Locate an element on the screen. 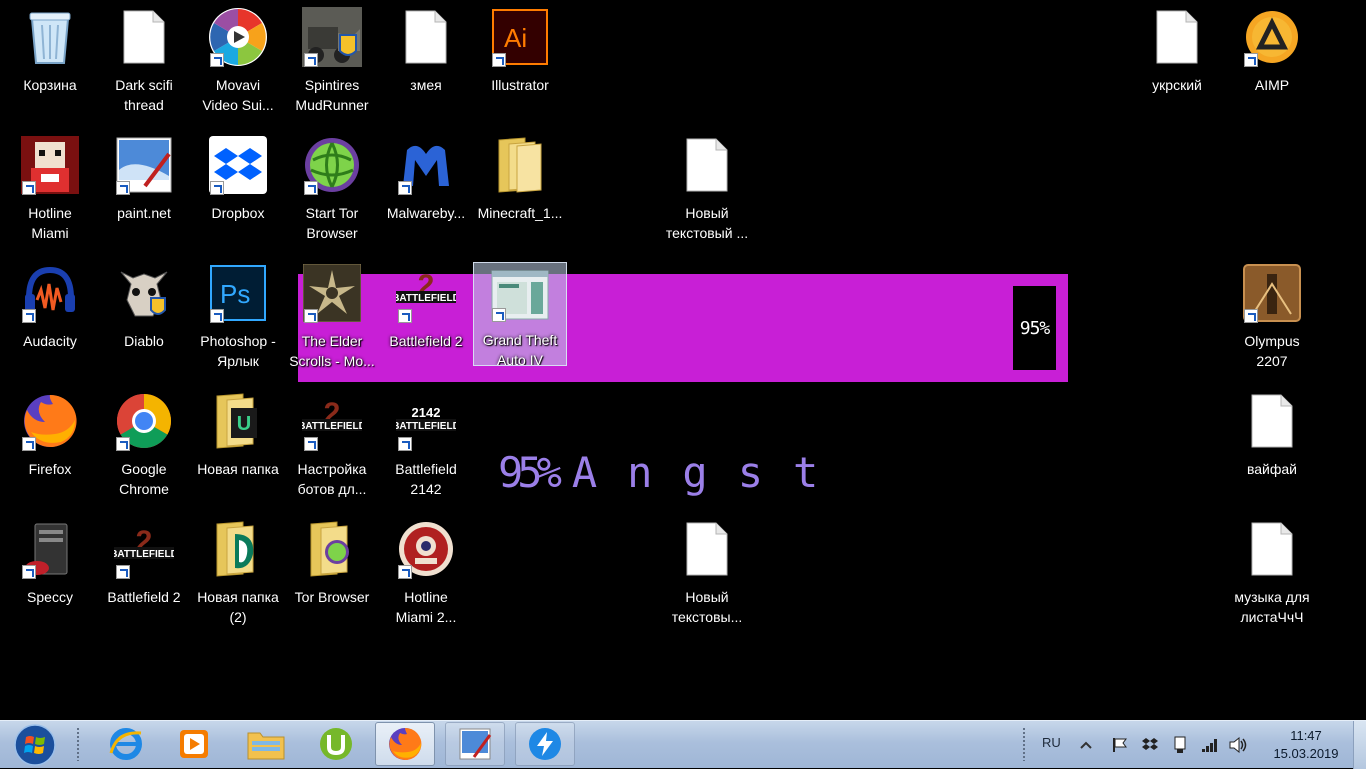  desktop-icon-new-folder: U Новая папка is located at coordinates (238, 444).